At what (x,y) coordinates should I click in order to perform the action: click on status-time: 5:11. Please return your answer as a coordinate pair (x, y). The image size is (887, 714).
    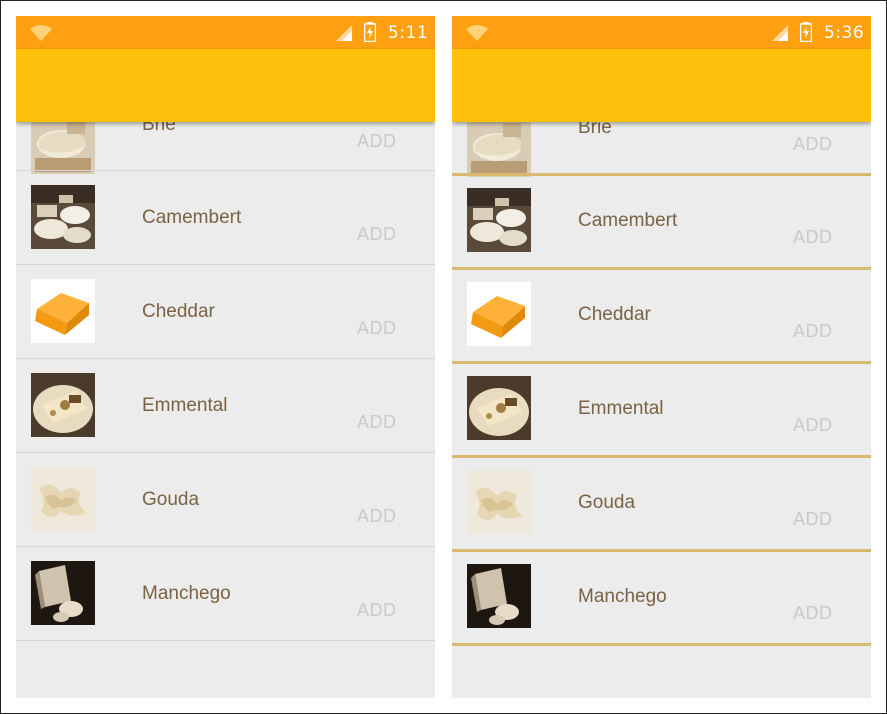
    Looking at the image, I should click on (408, 33).